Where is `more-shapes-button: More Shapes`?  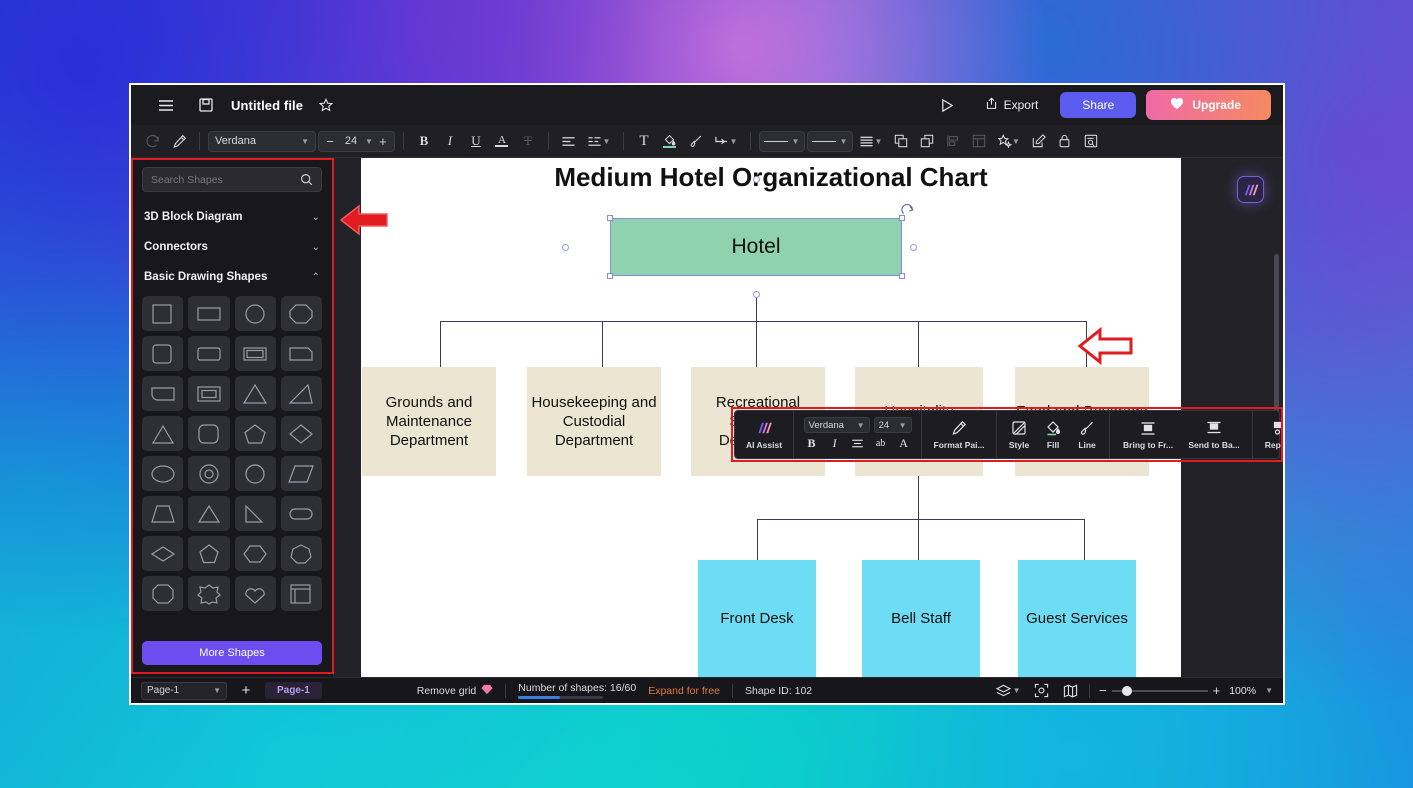
more-shapes-button: More Shapes is located at coordinates (232, 653).